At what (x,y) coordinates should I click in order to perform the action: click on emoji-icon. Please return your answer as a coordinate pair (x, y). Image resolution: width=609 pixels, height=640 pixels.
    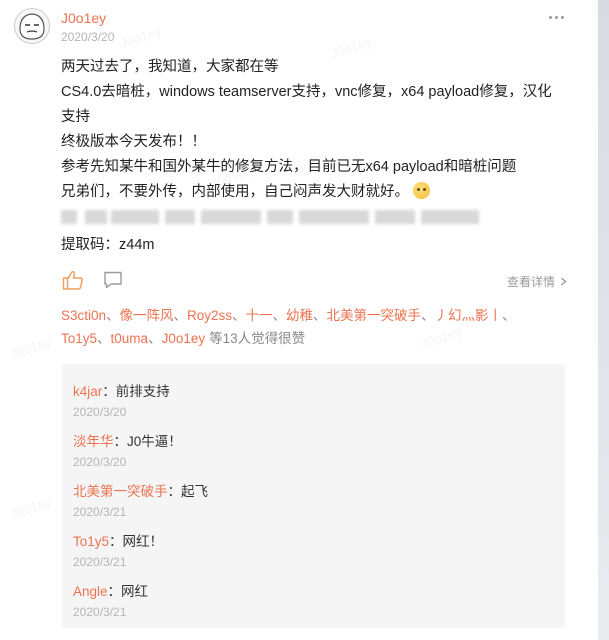
    Looking at the image, I should click on (421, 190).